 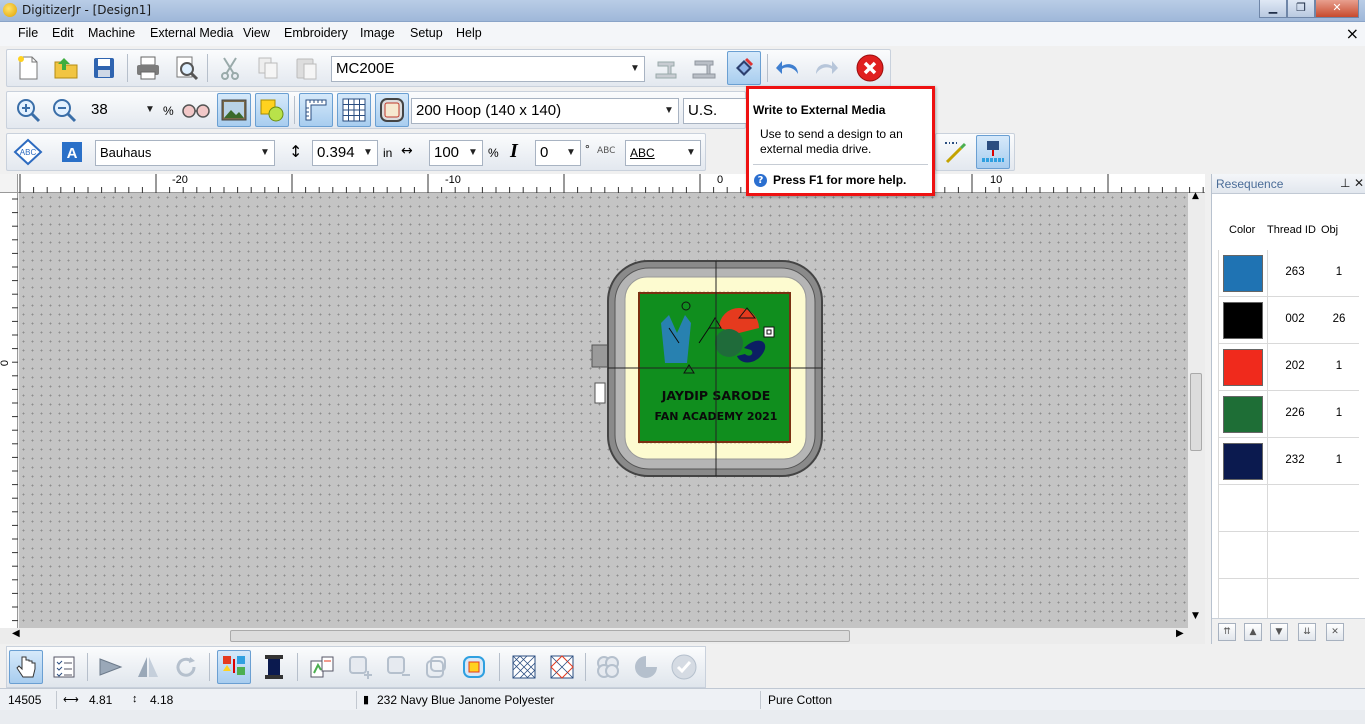 I want to click on fill-pattern-color-button, so click(x=562, y=667).